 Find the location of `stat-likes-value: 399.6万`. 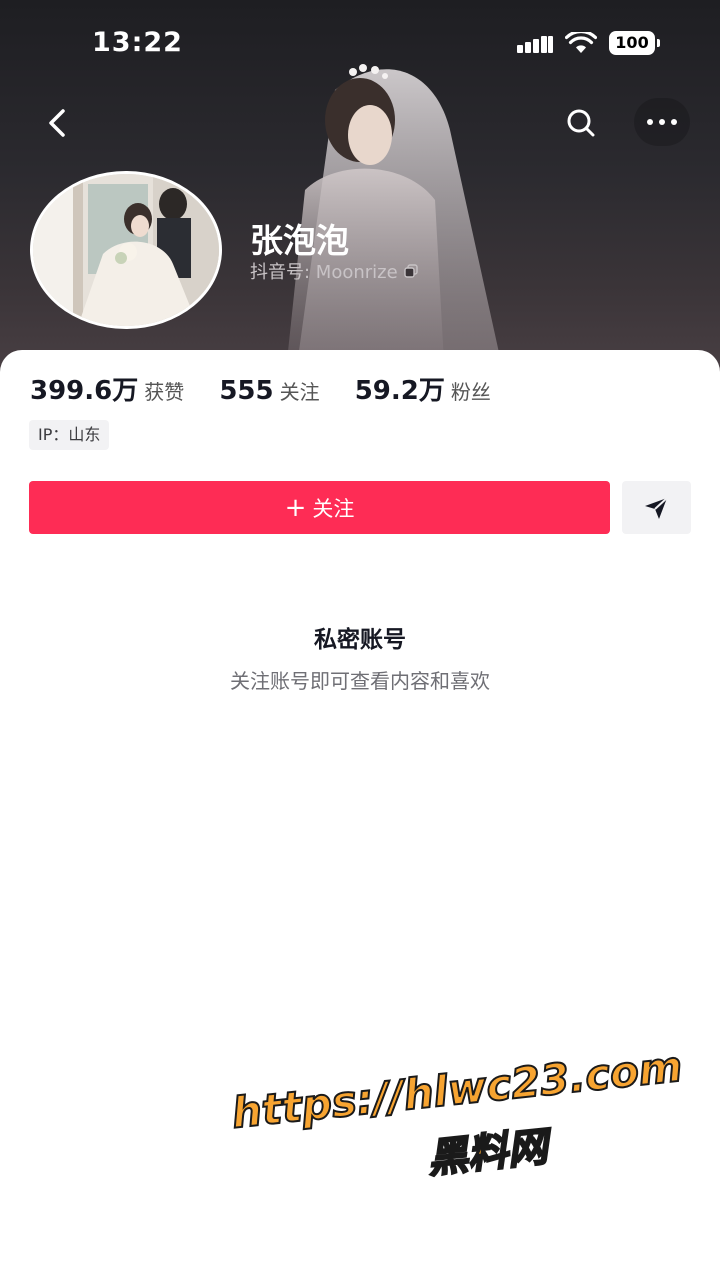

stat-likes-value: 399.6万 is located at coordinates (84, 391).